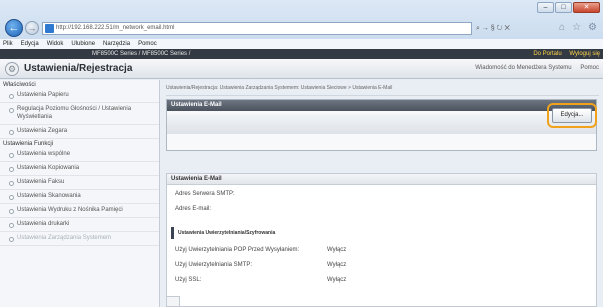 Image resolution: width=603 pixels, height=307 pixels. What do you see at coordinates (79, 155) in the screenshot?
I see `sidebar-item-common: Ustawienia wspólne` at bounding box center [79, 155].